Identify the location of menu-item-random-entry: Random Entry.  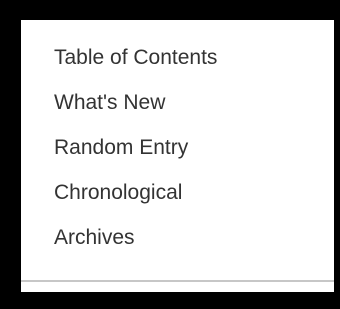
(135, 147).